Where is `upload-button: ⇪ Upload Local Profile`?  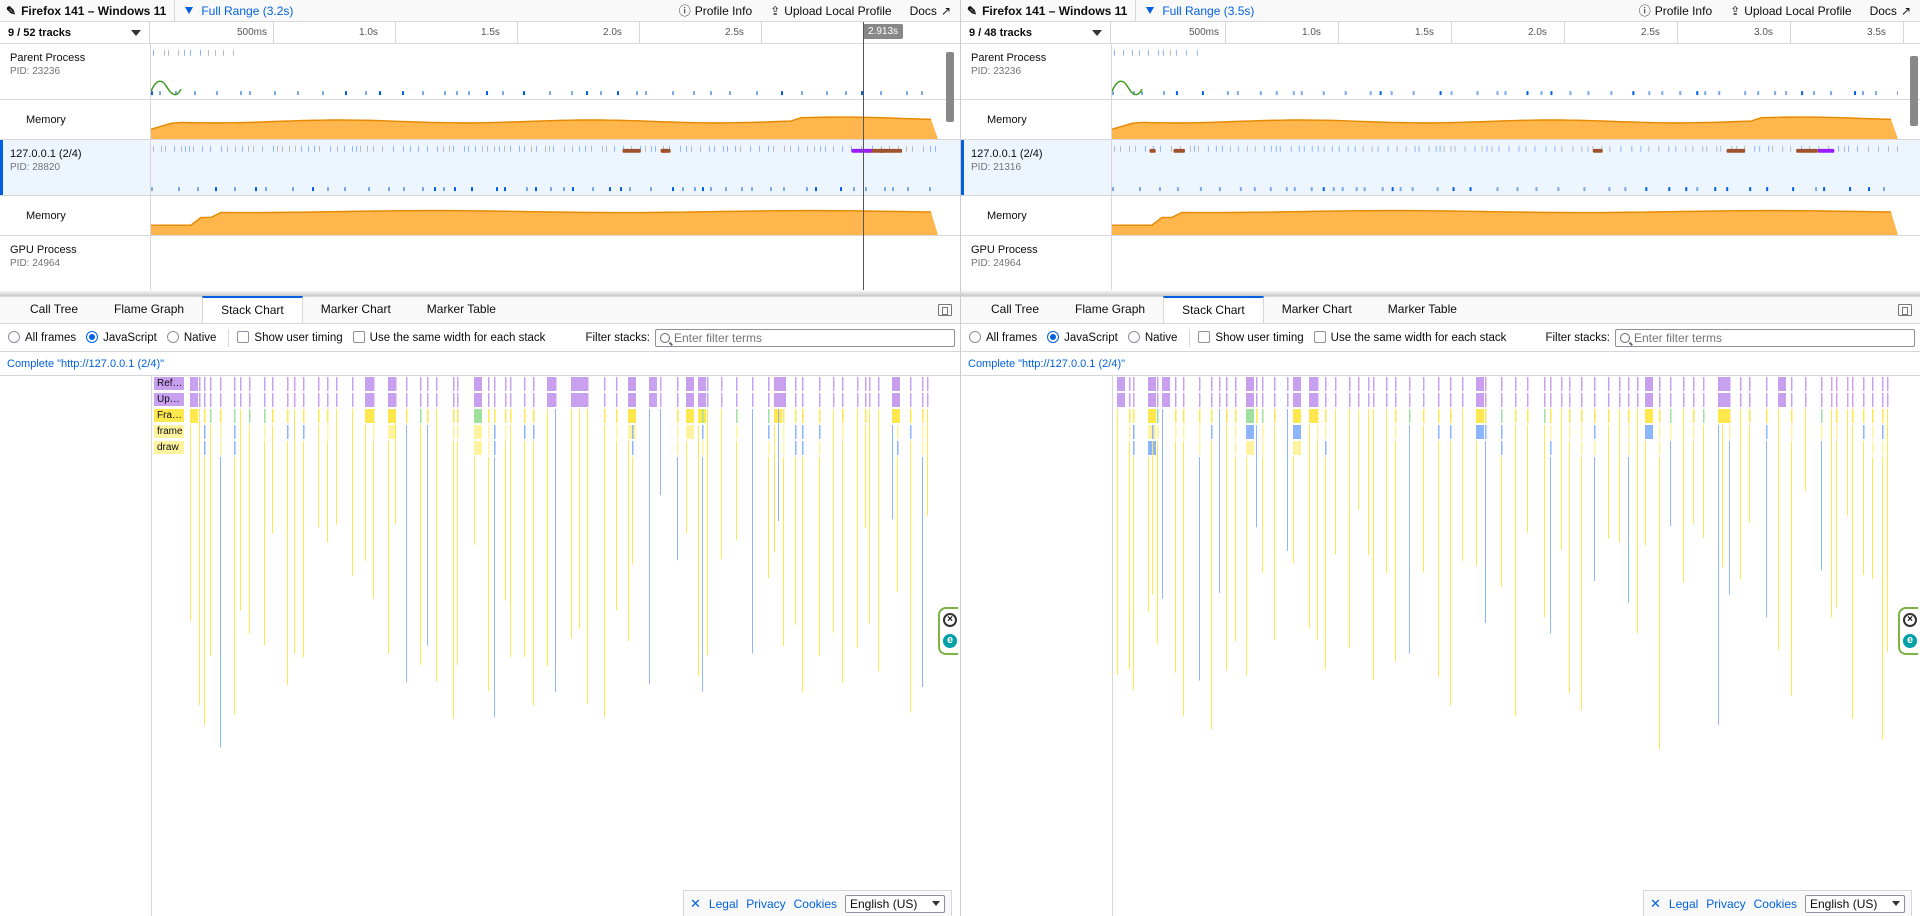
upload-button: ⇪ Upload Local Profile is located at coordinates (1790, 10).